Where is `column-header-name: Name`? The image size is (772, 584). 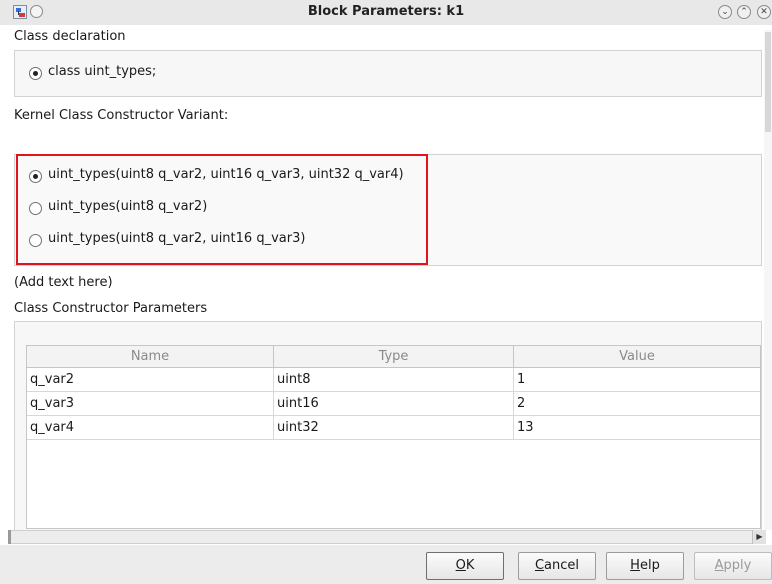 column-header-name: Name is located at coordinates (150, 357).